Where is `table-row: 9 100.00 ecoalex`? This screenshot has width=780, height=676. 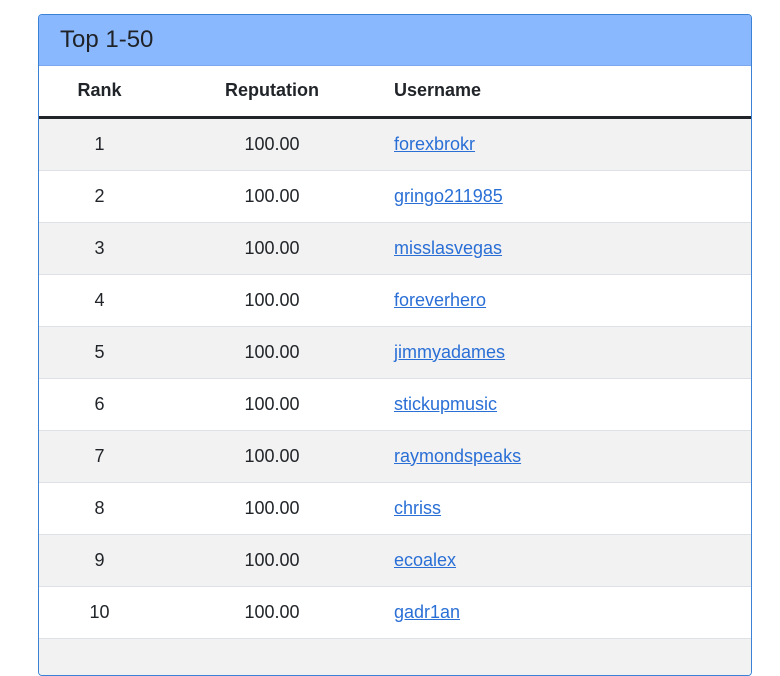 table-row: 9 100.00 ecoalex is located at coordinates (395, 559).